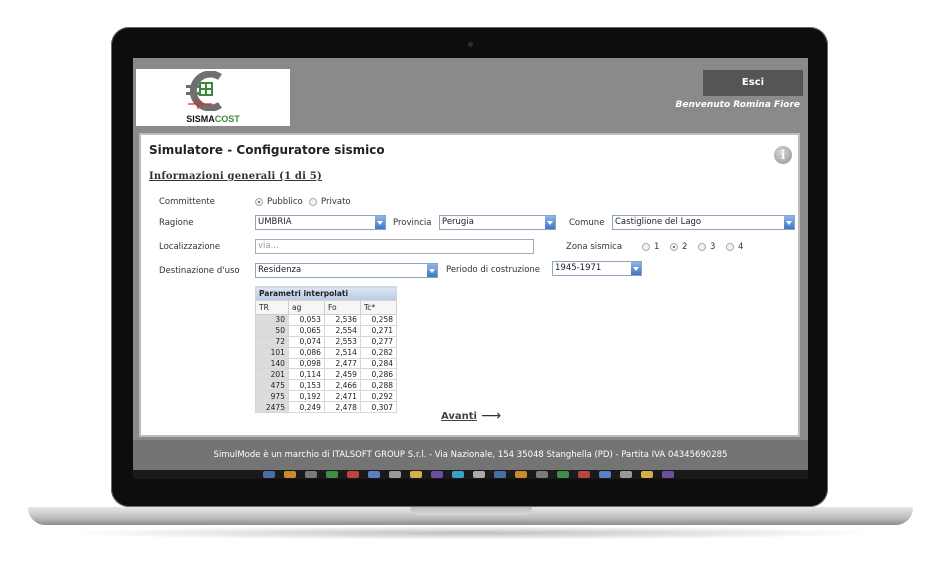 This screenshot has width=941, height=581. I want to click on table-cell: 201, so click(272, 374).